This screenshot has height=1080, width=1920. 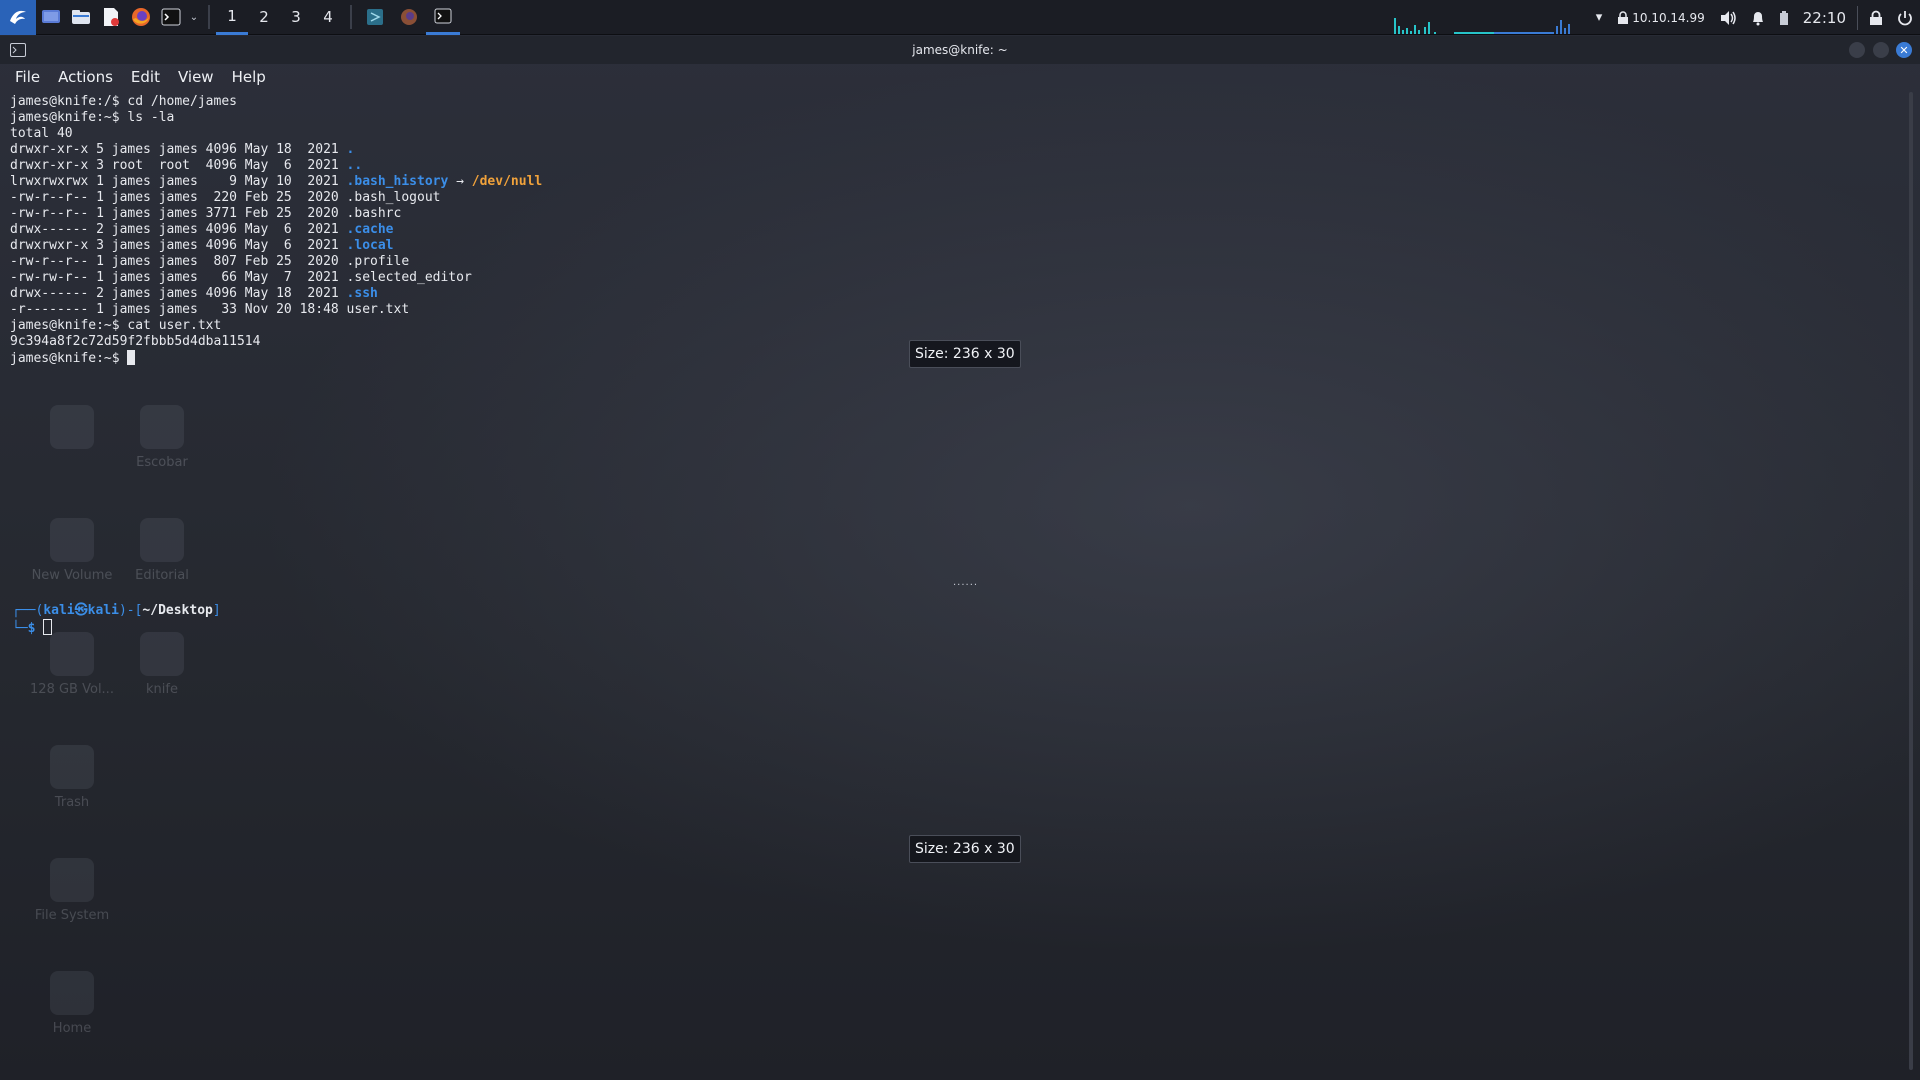 I want to click on volume-control, so click(x=1728, y=17).